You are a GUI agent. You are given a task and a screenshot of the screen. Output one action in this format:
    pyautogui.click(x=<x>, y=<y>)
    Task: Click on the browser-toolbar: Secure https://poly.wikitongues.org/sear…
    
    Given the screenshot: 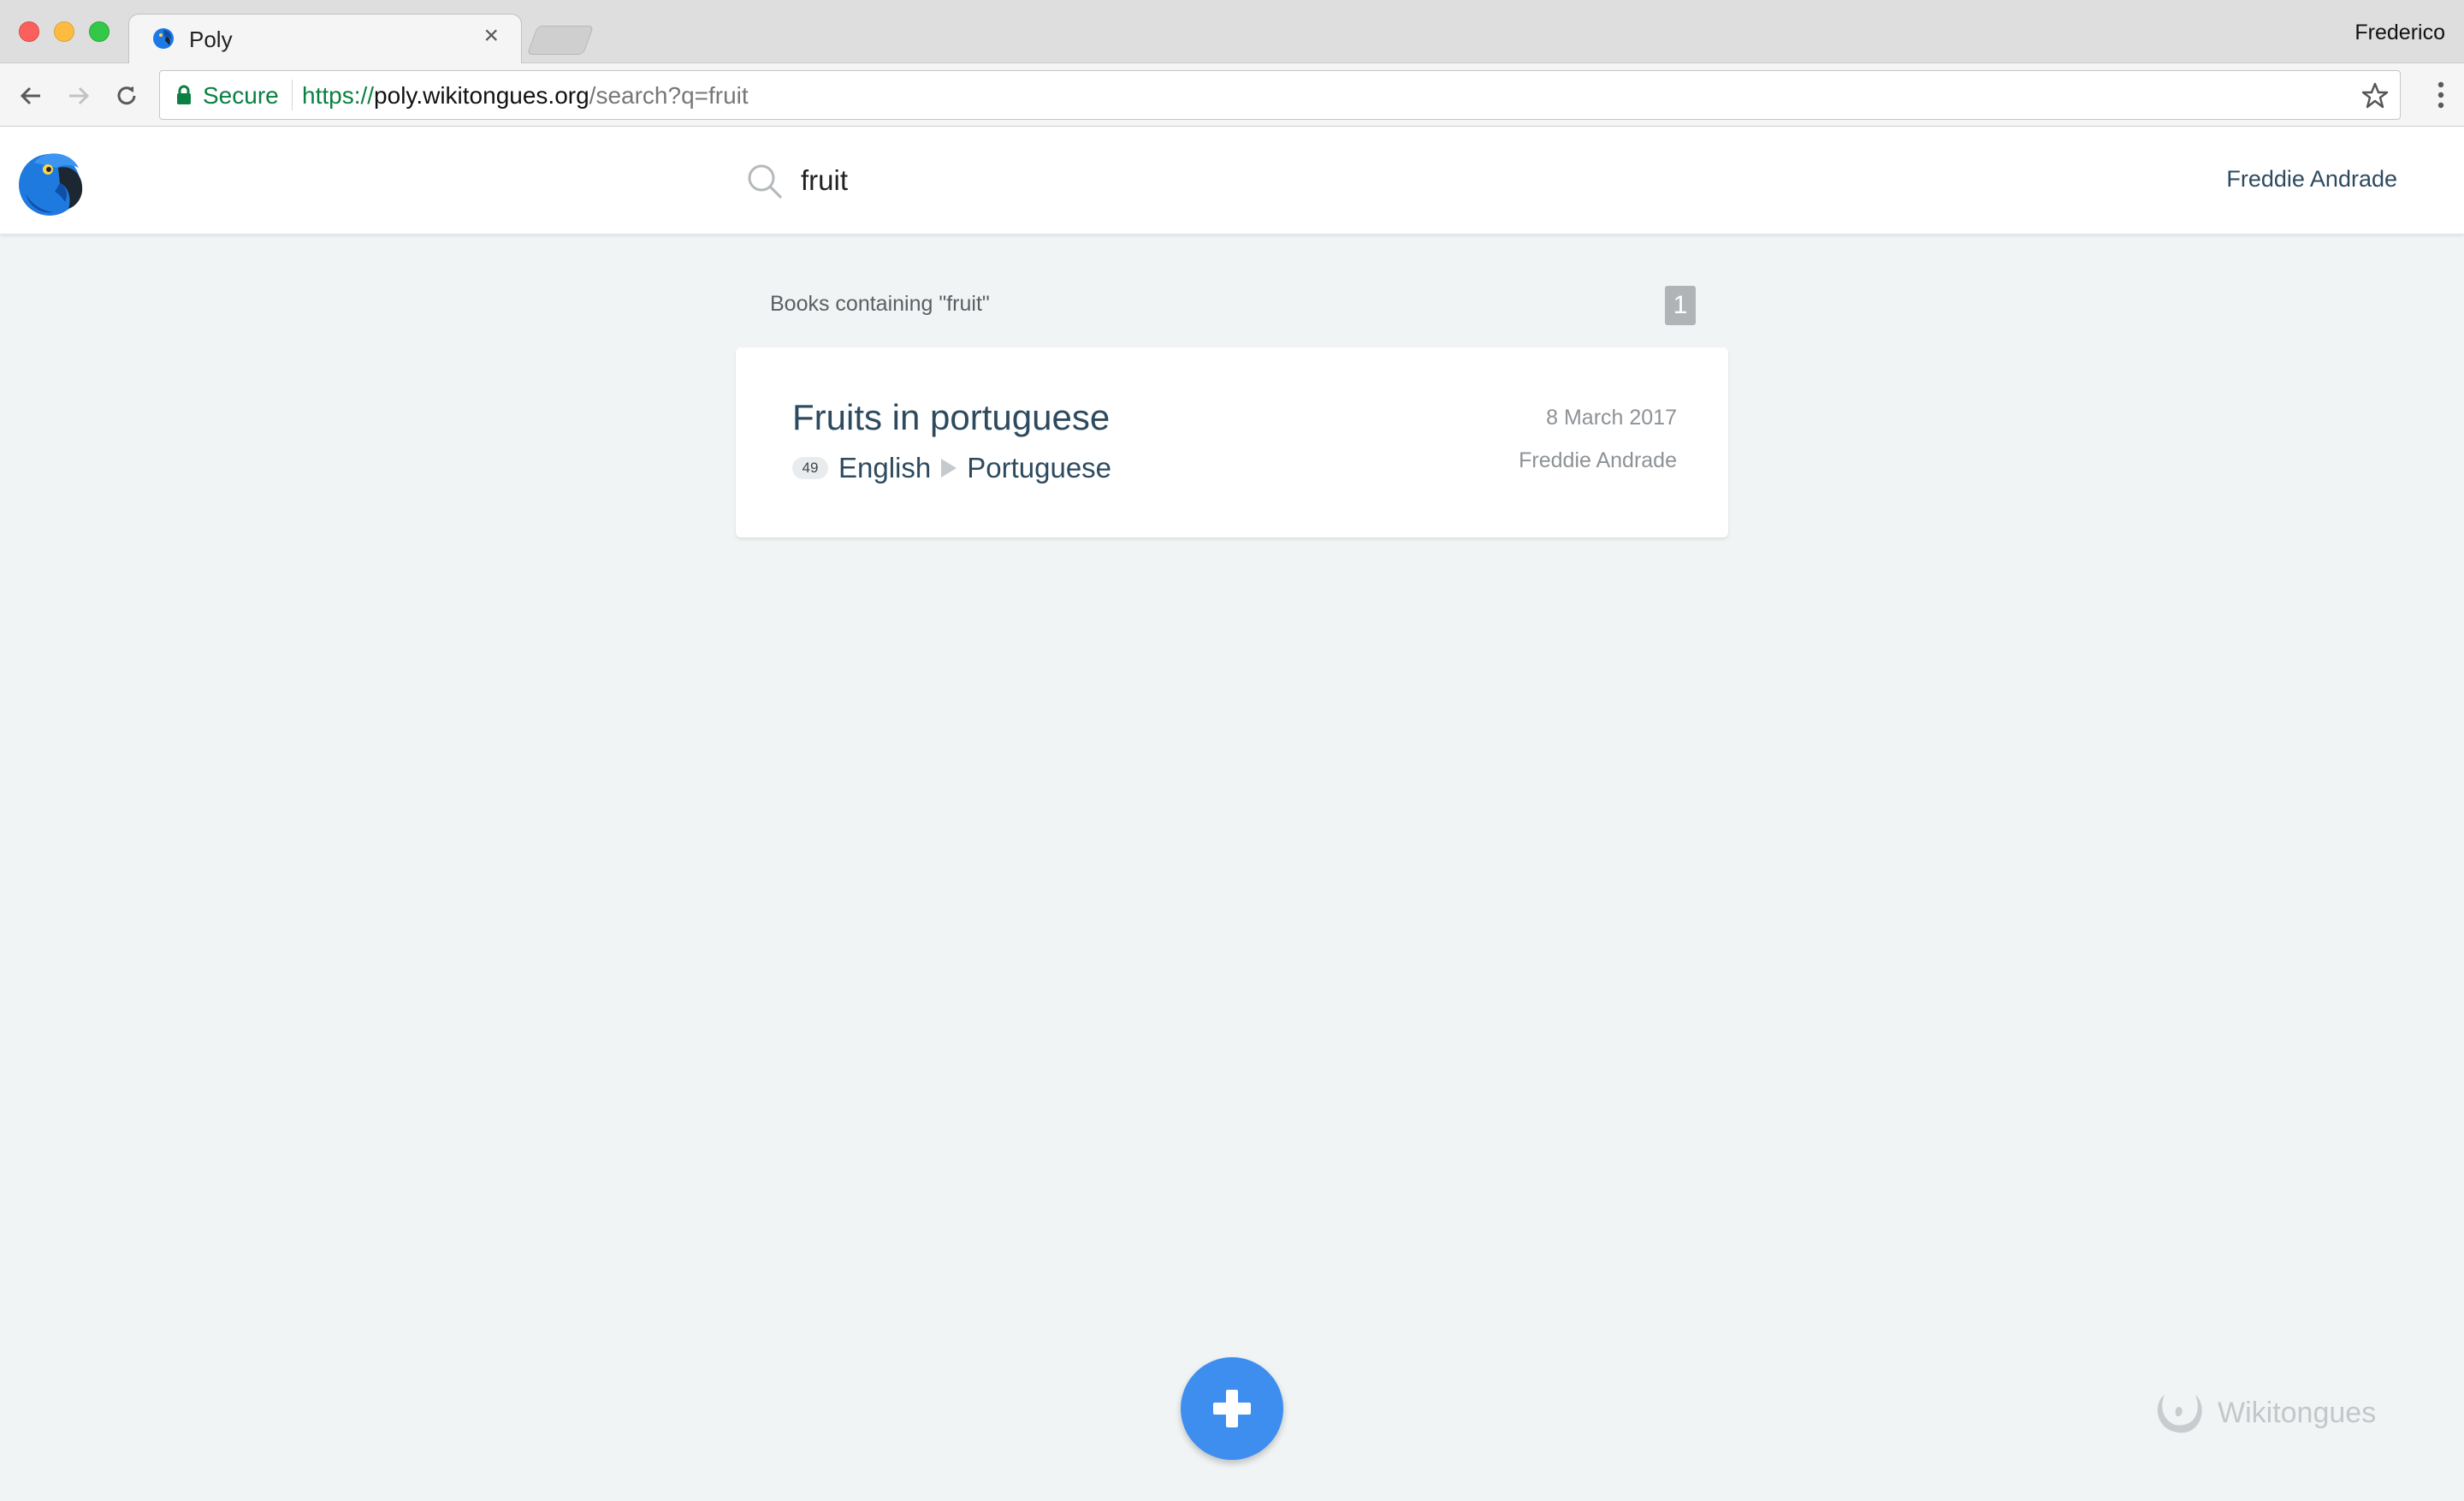 What is the action you would take?
    pyautogui.click(x=1232, y=95)
    